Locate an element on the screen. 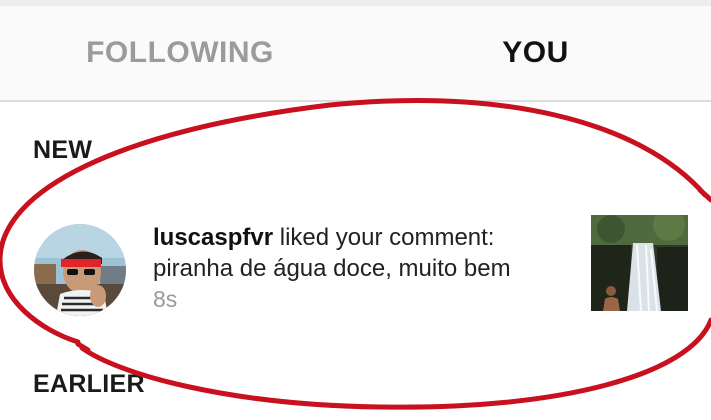 This screenshot has width=711, height=420. tab-you-label: YOU is located at coordinates (535, 52).